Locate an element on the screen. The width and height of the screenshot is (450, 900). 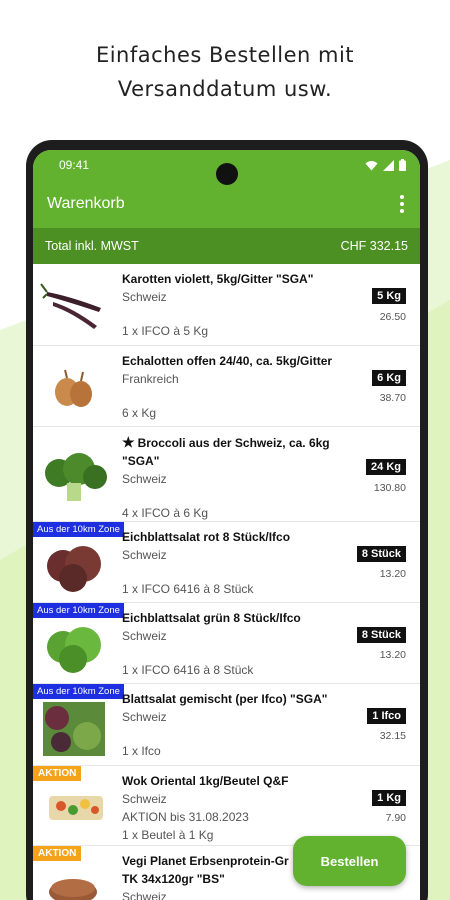
unit-badge: 1 Ifco is located at coordinates (386, 716).